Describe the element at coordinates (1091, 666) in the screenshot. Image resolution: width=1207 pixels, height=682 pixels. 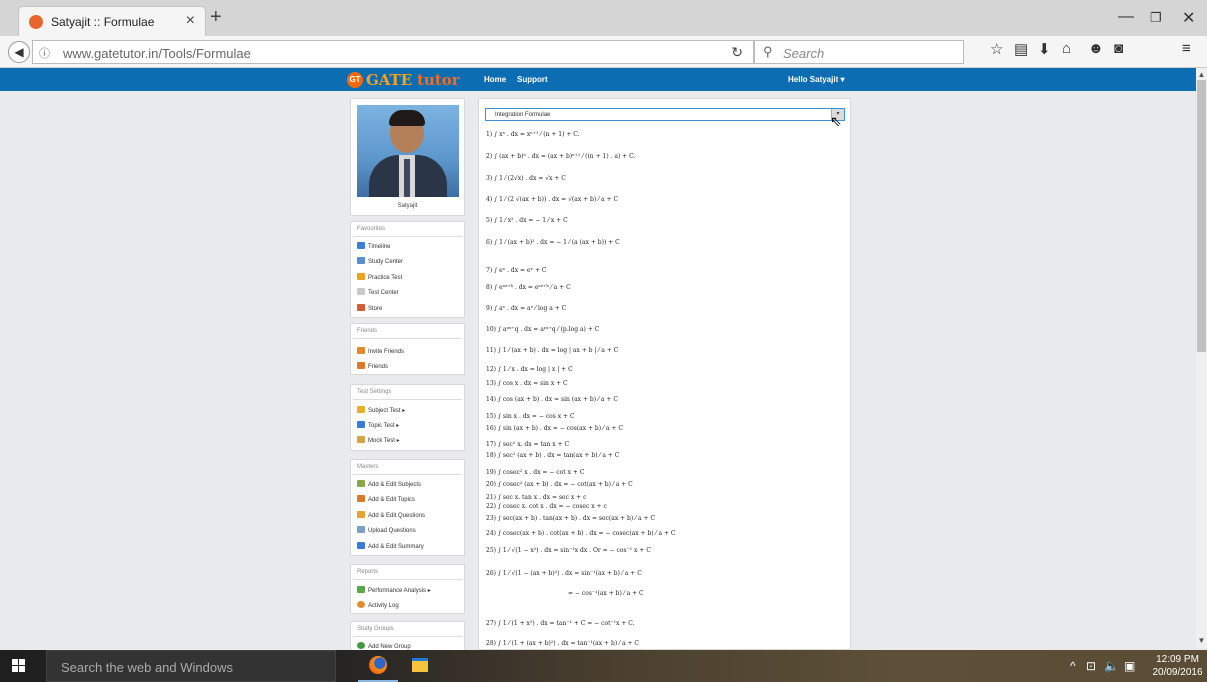
I see `network-icon: ⊡` at that location.